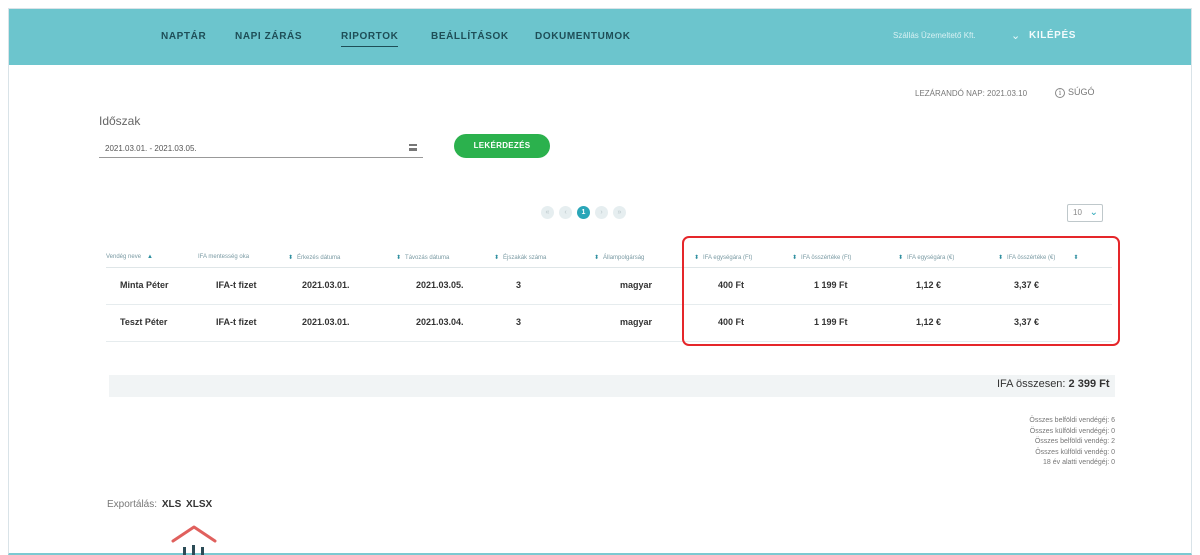 The width and height of the screenshot is (1200, 555). Describe the element at coordinates (150, 257) in the screenshot. I see `sort-up-icon: ▲` at that location.